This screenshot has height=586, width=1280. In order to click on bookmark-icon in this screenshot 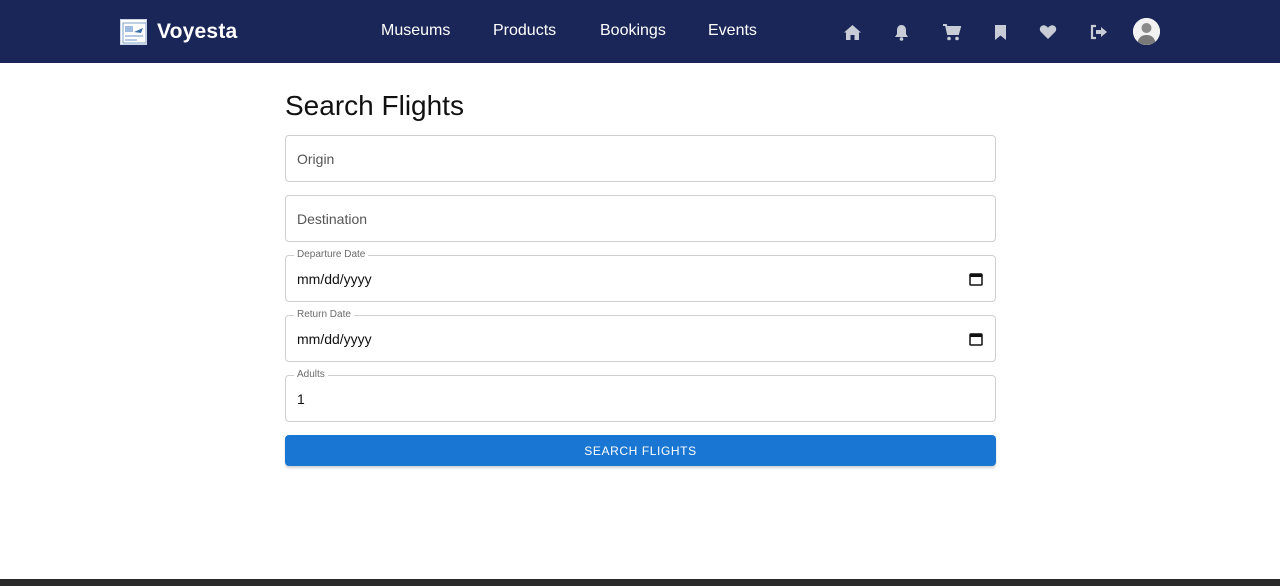, I will do `click(1000, 32)`.